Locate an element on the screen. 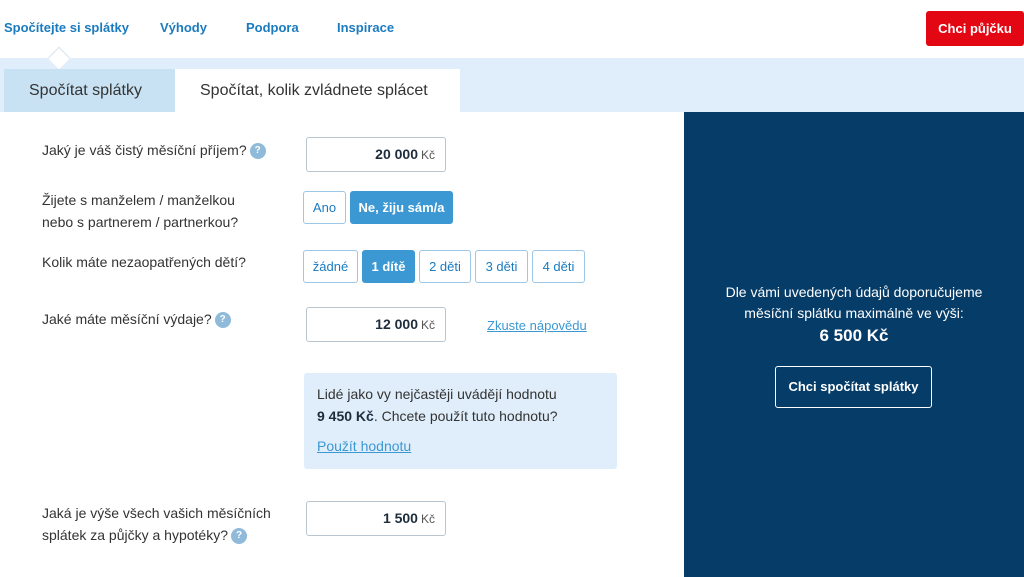 The image size is (1024, 577). suggestion-text-line1: Lidé jako vy nejčastěji uvádějí hodnotu is located at coordinates (437, 394).